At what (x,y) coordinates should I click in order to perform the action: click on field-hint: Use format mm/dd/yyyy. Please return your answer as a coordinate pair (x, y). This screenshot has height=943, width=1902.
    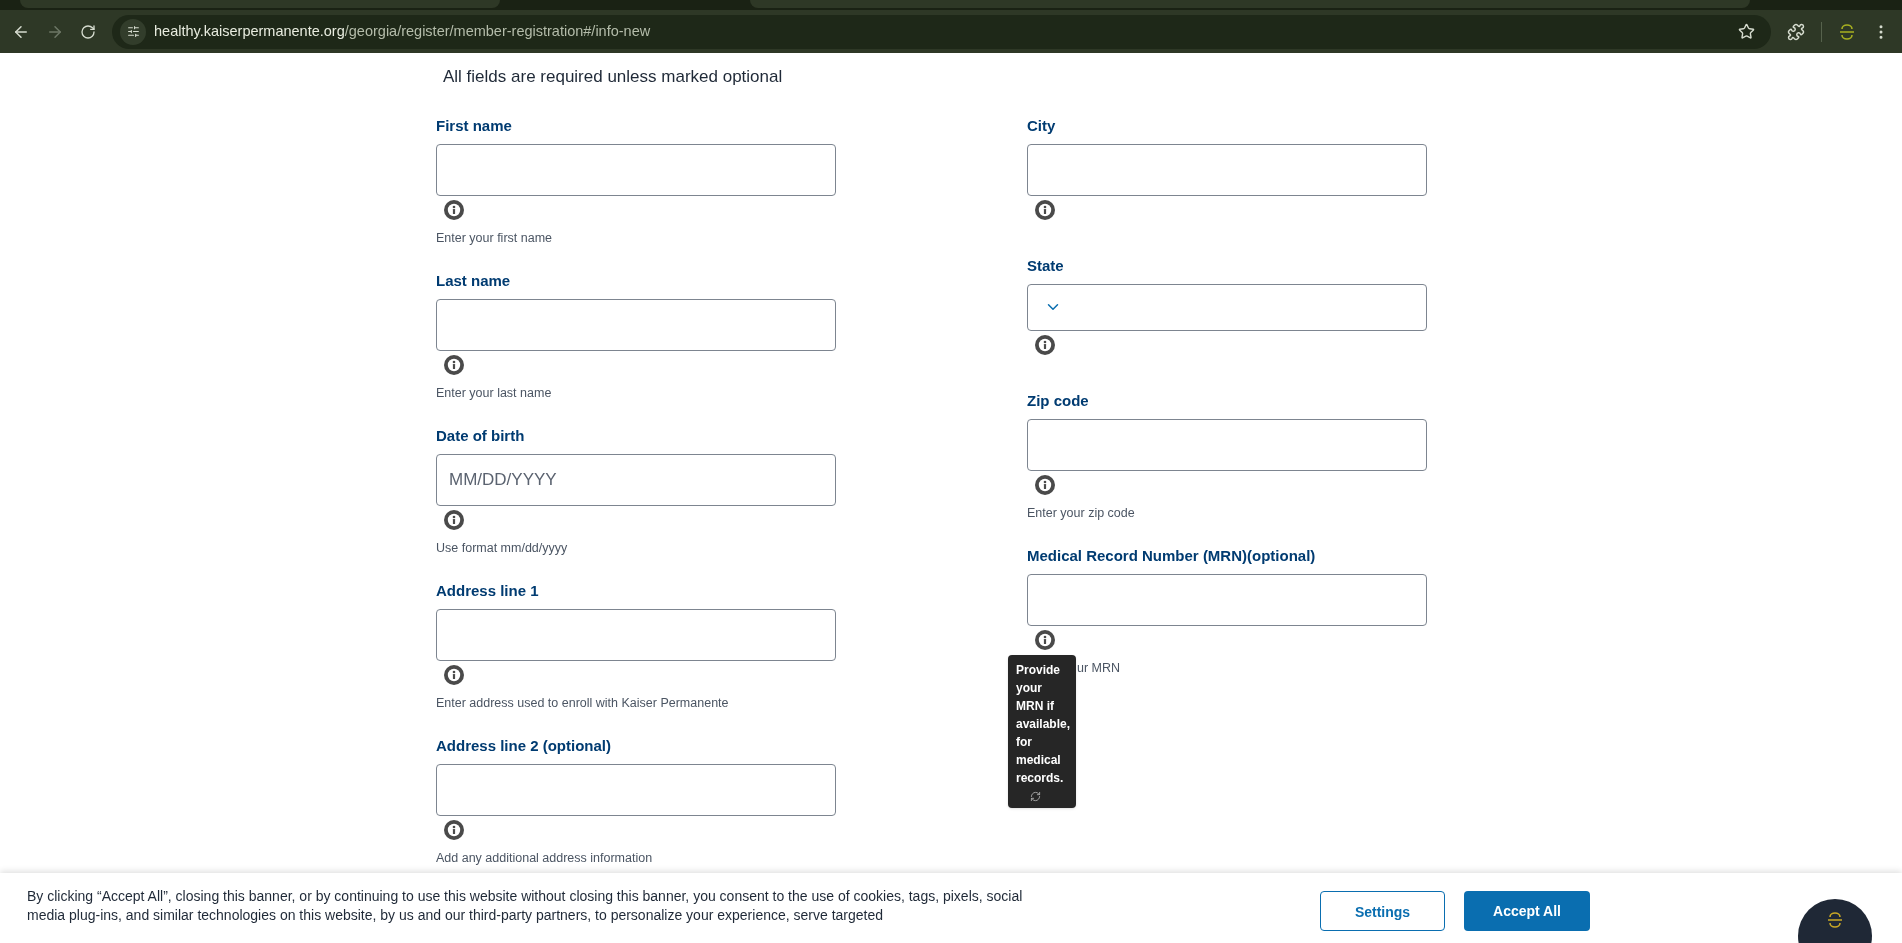
    Looking at the image, I should click on (502, 547).